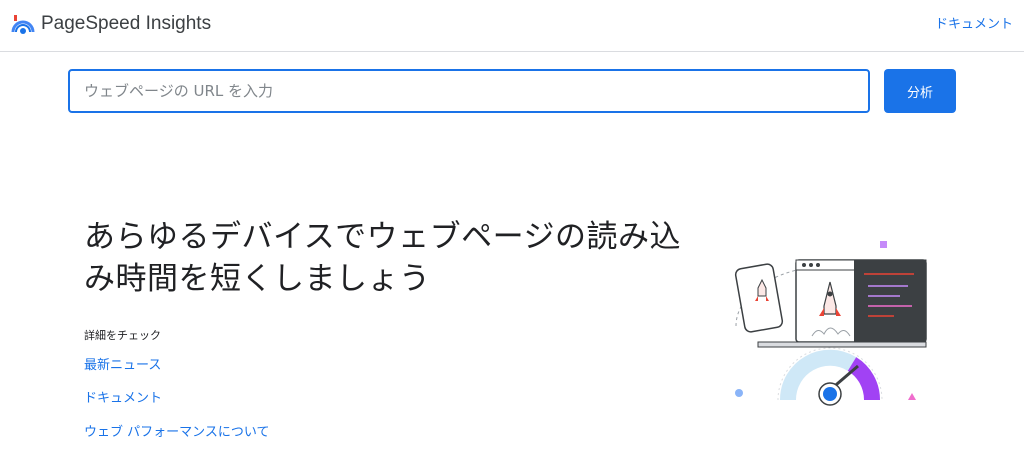 This screenshot has height=450, width=1024. Describe the element at coordinates (122, 335) in the screenshot. I see `learn-more-label: 詳細をチェック` at that location.